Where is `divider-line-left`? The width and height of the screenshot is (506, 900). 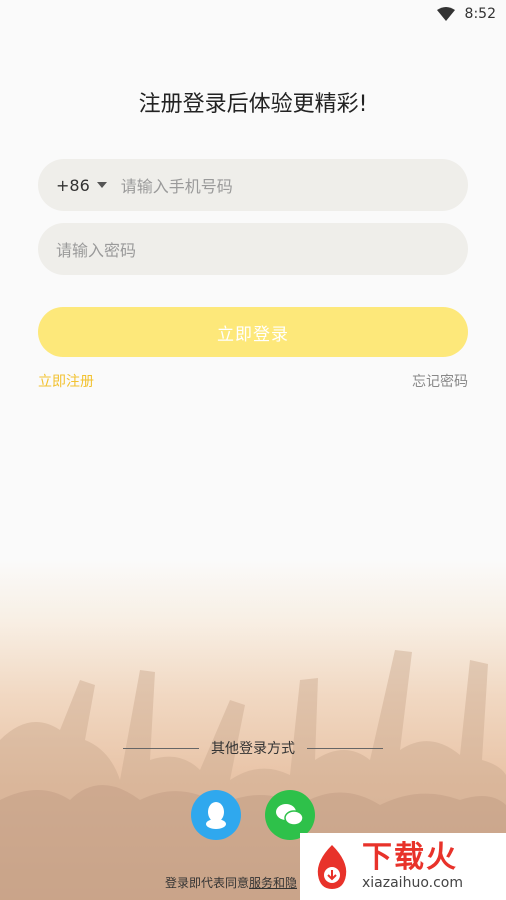 divider-line-left is located at coordinates (161, 748).